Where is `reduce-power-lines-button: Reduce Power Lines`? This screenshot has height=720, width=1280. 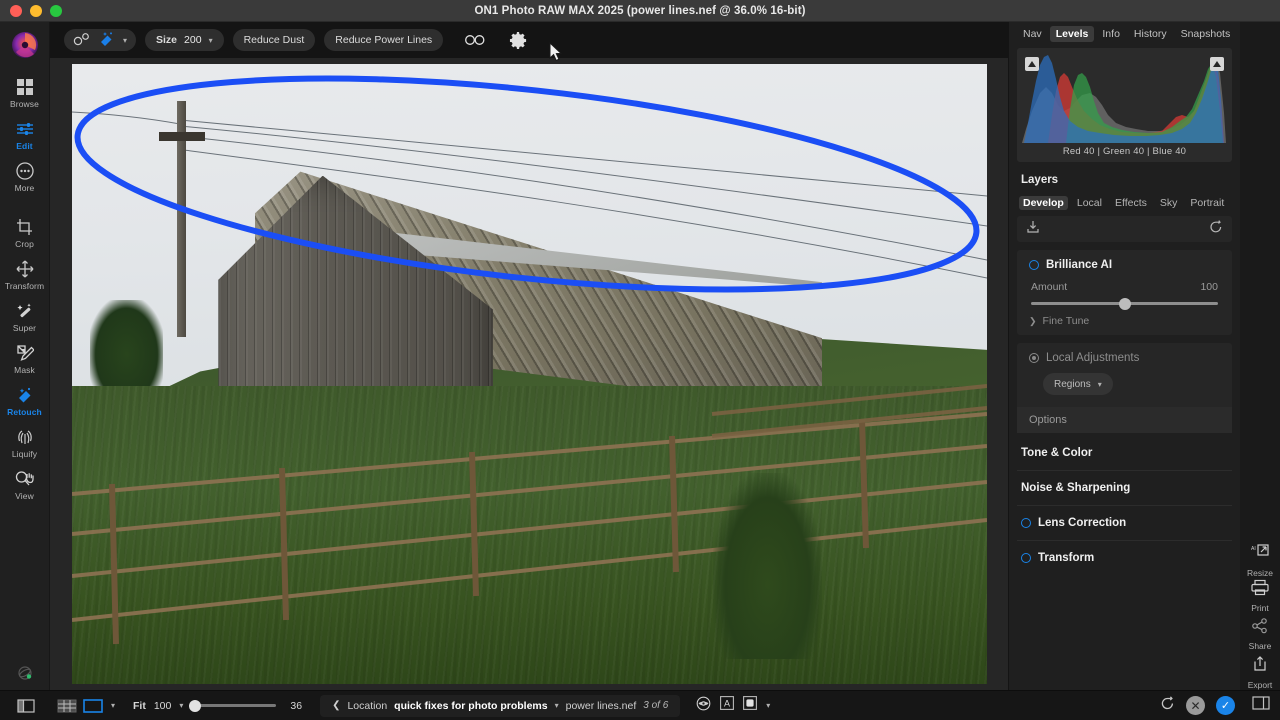 reduce-power-lines-button: Reduce Power Lines is located at coordinates (384, 40).